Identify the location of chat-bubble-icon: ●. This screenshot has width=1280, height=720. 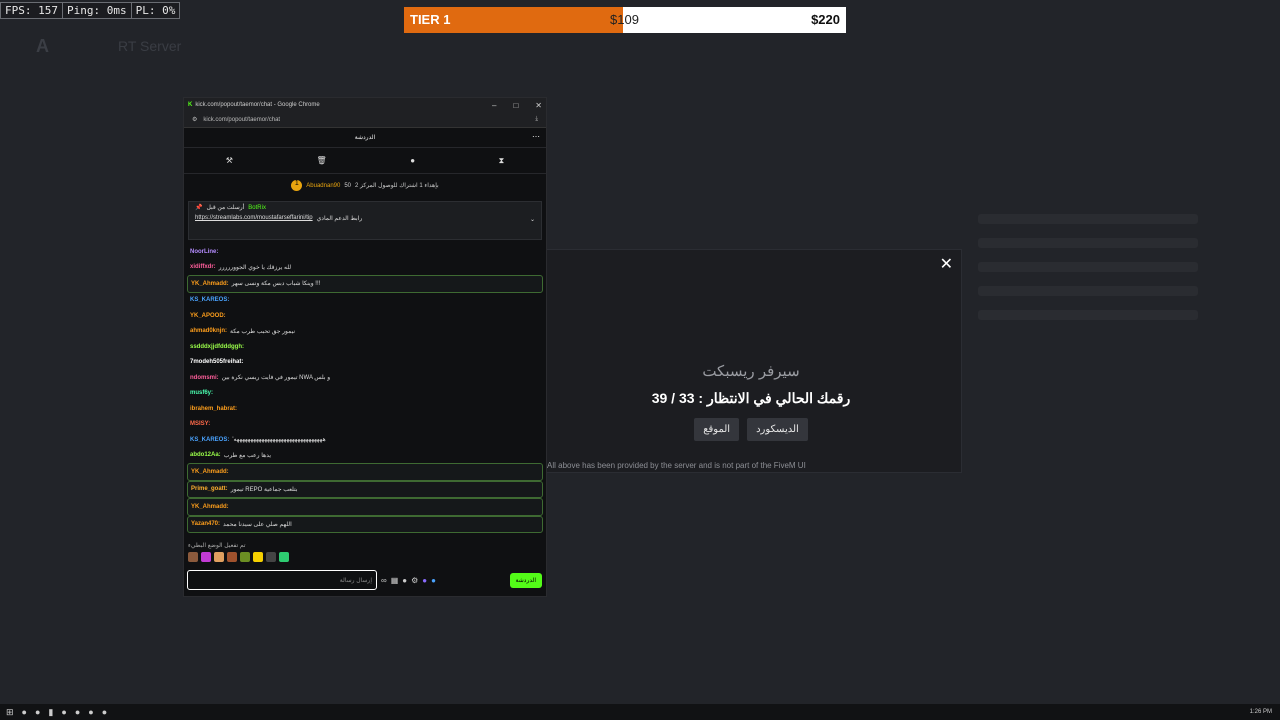
(412, 160).